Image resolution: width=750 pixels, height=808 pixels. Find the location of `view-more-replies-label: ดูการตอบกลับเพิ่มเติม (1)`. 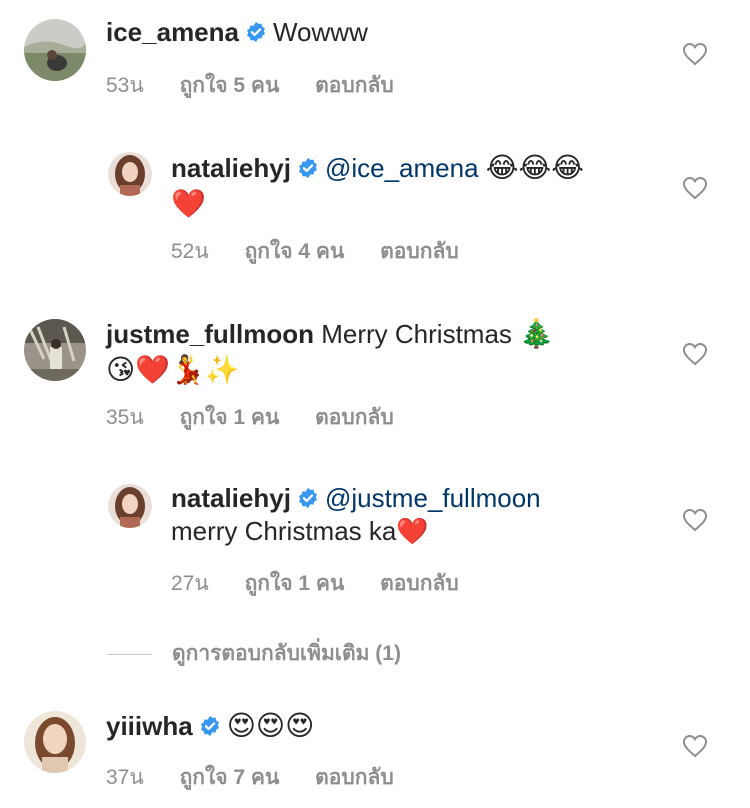

view-more-replies-label: ดูการตอบกลับเพิ่มเติม (1) is located at coordinates (286, 653).